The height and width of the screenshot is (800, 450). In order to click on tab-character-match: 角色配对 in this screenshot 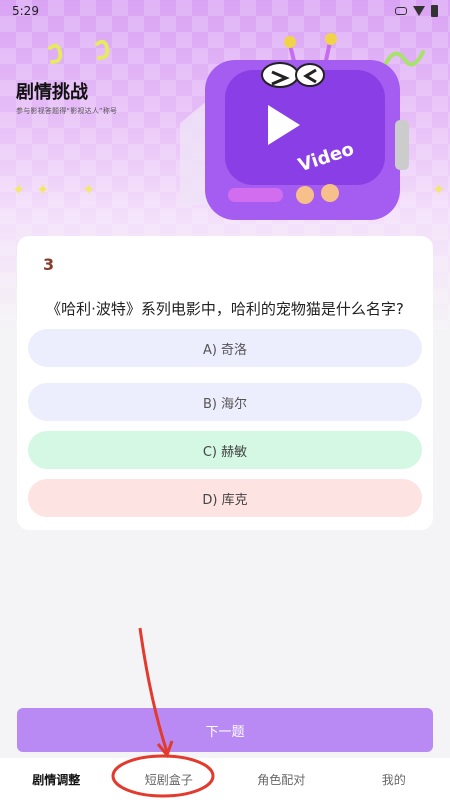, I will do `click(281, 779)`.